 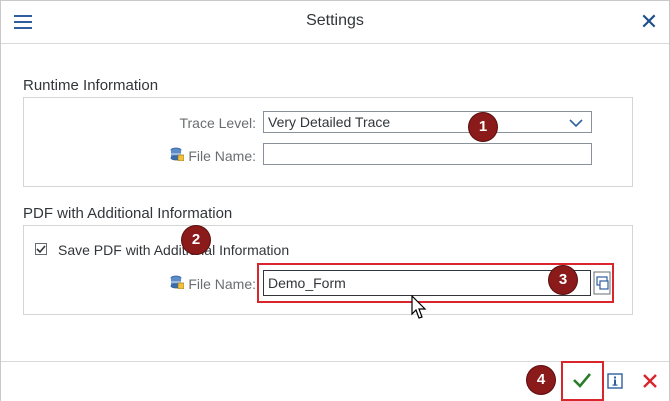 What do you see at coordinates (576, 123) in the screenshot?
I see `chevron-down-icon` at bounding box center [576, 123].